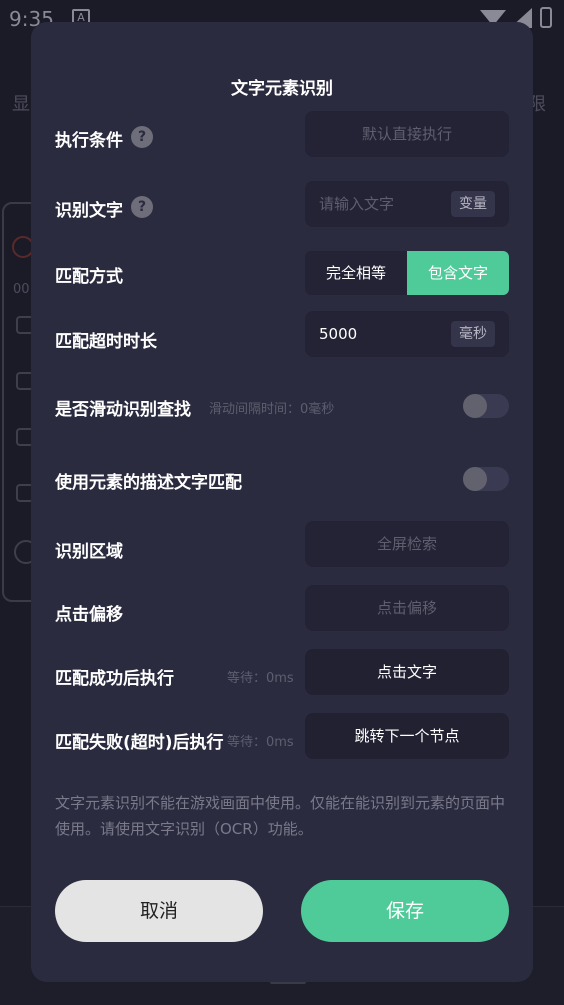 The height and width of the screenshot is (1005, 564). What do you see at coordinates (407, 672) in the screenshot?
I see `on-success-action: 点击文字` at bounding box center [407, 672].